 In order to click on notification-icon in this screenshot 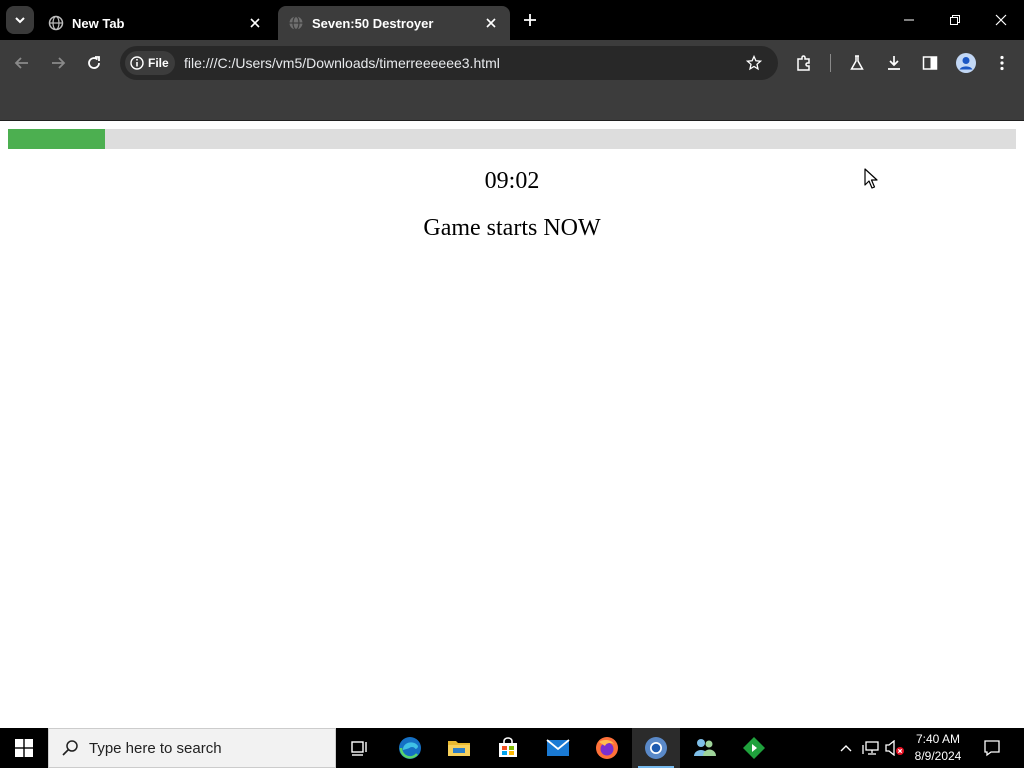, I will do `click(992, 748)`.